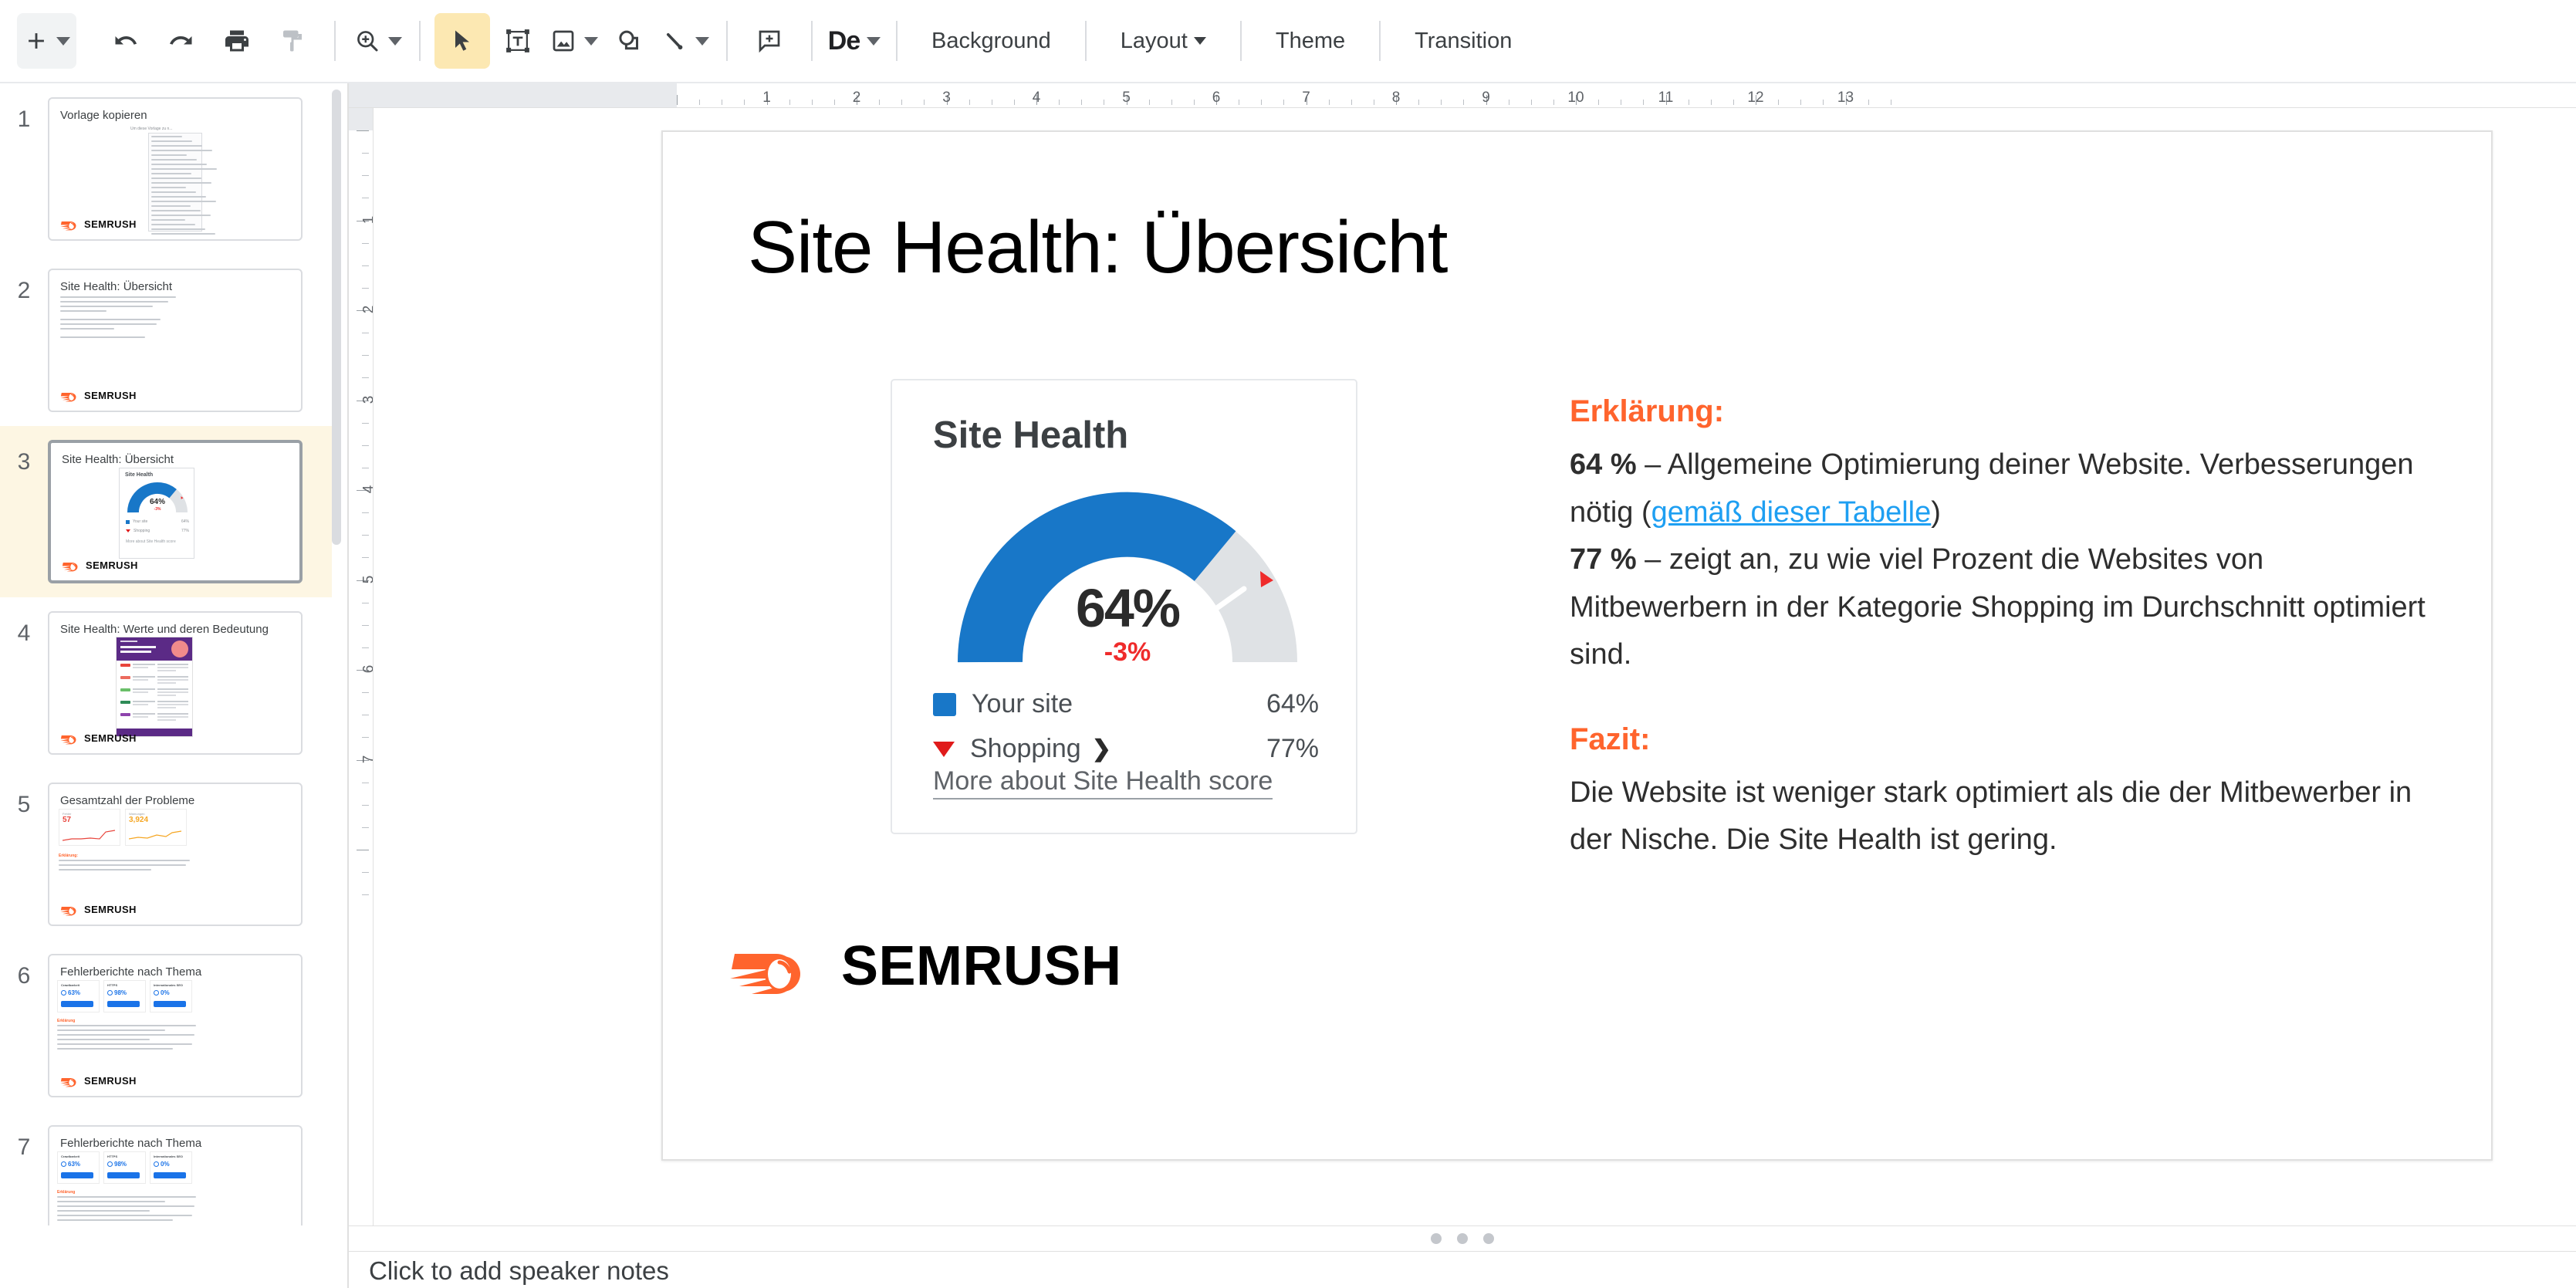 This screenshot has height=1288, width=2576. Describe the element at coordinates (573, 41) in the screenshot. I see `insert-image-button` at that location.